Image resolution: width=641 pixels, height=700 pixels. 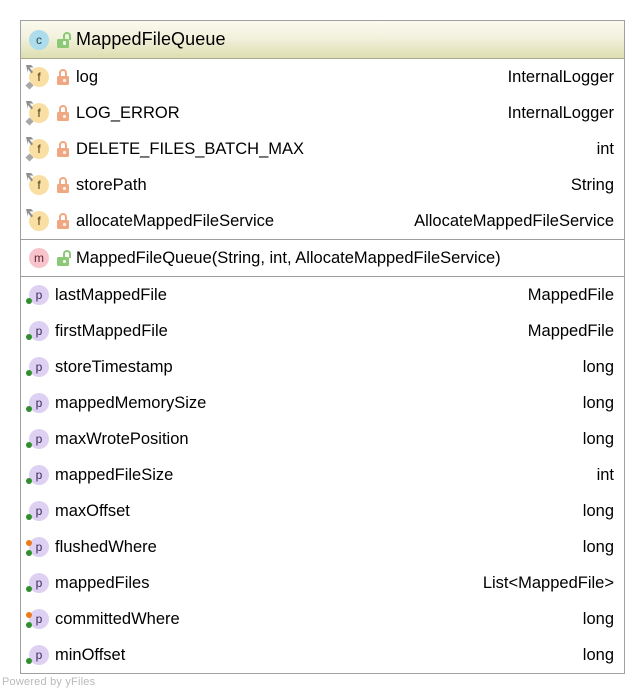 I want to click on member-name: mappedMemorySize, so click(x=131, y=402).